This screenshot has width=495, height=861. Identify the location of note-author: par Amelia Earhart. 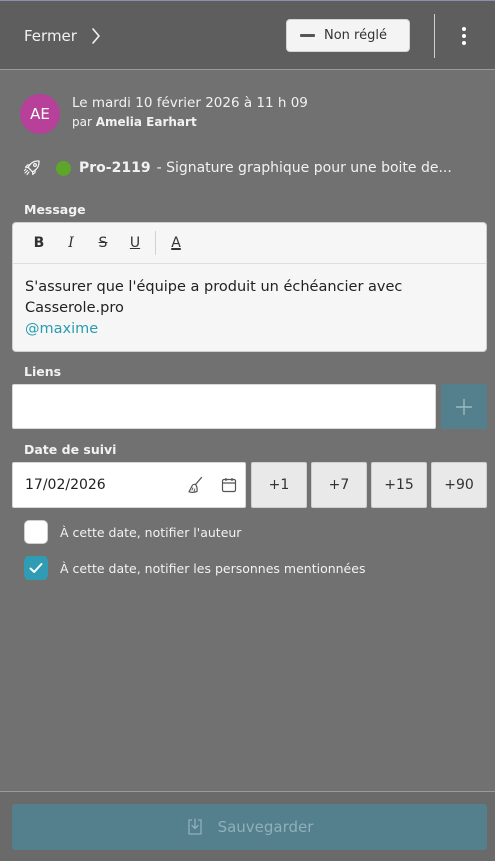
(134, 122).